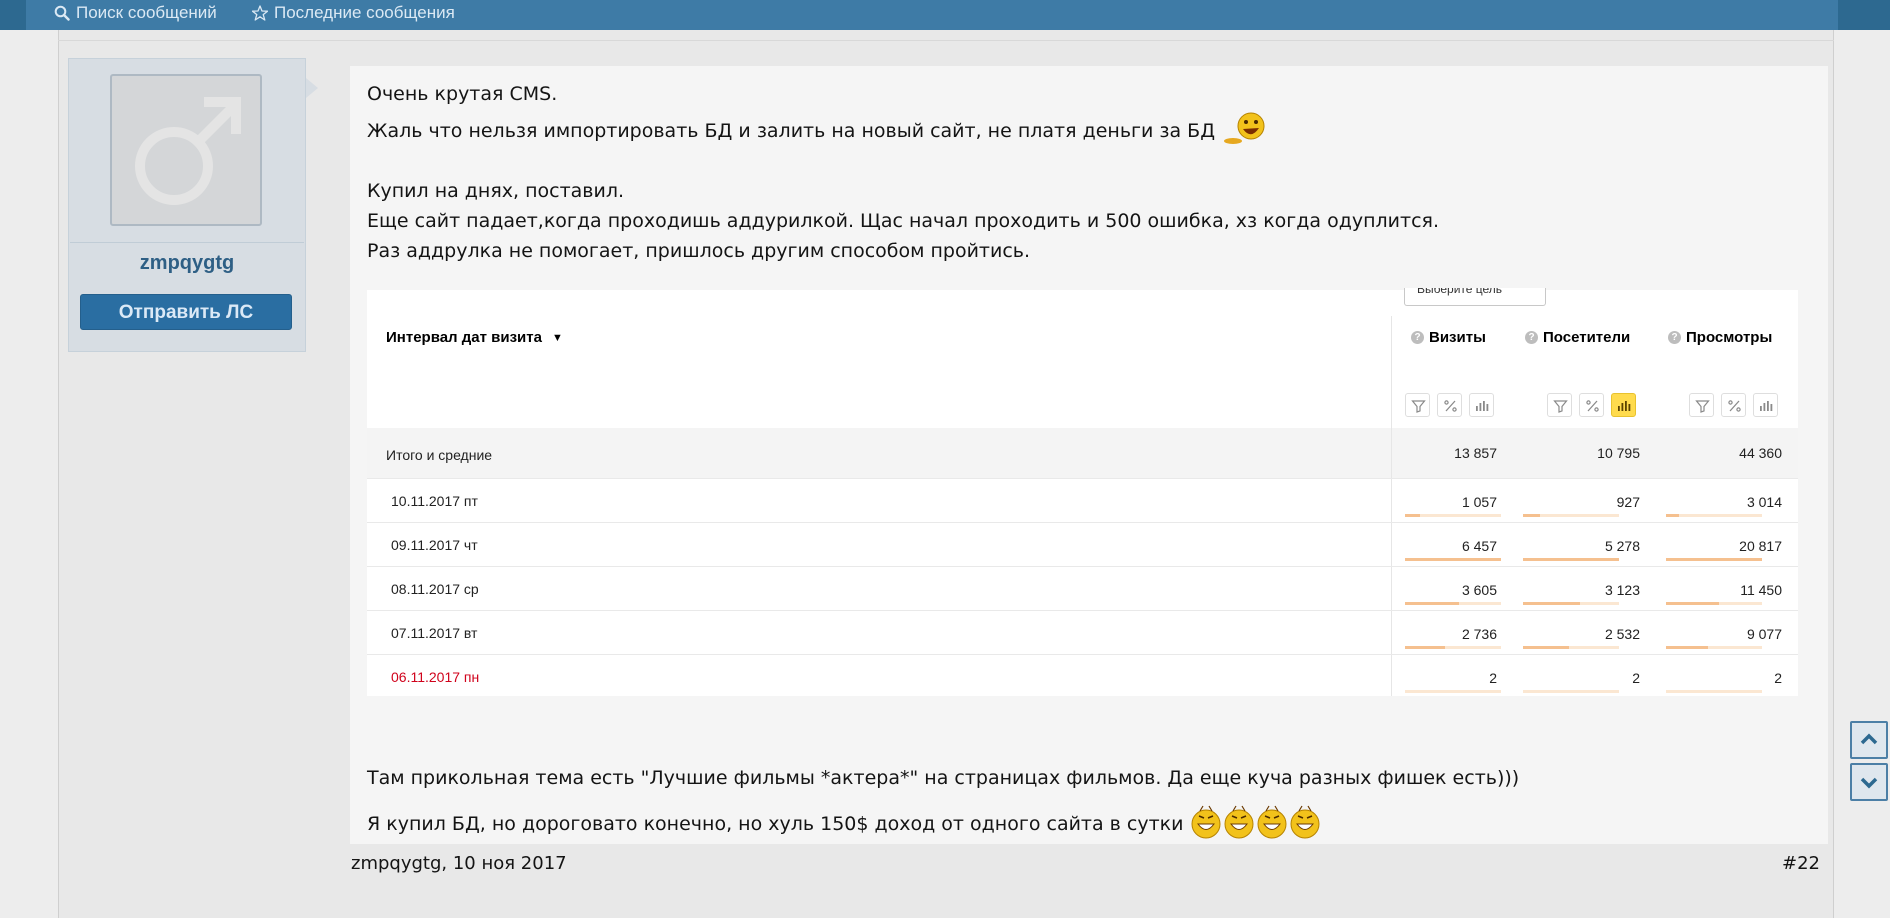  I want to click on row-date: 06.11.2017 пн, so click(435, 677).